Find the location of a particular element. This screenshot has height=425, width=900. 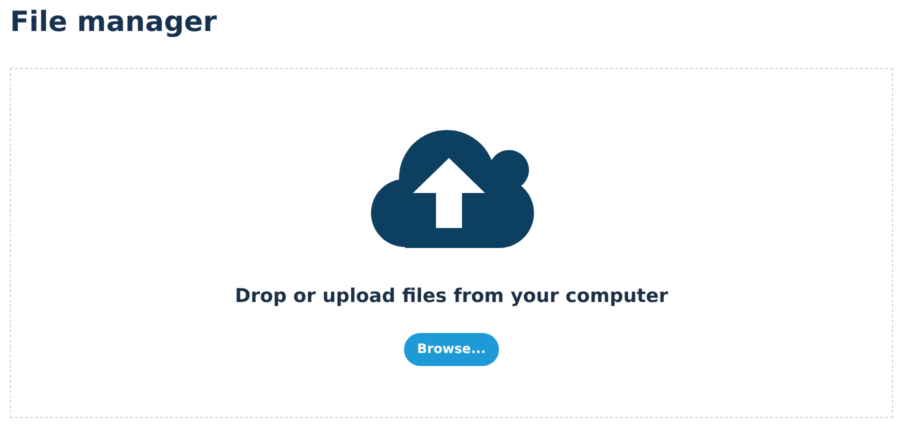

cloud-upload-icon is located at coordinates (451, 188).